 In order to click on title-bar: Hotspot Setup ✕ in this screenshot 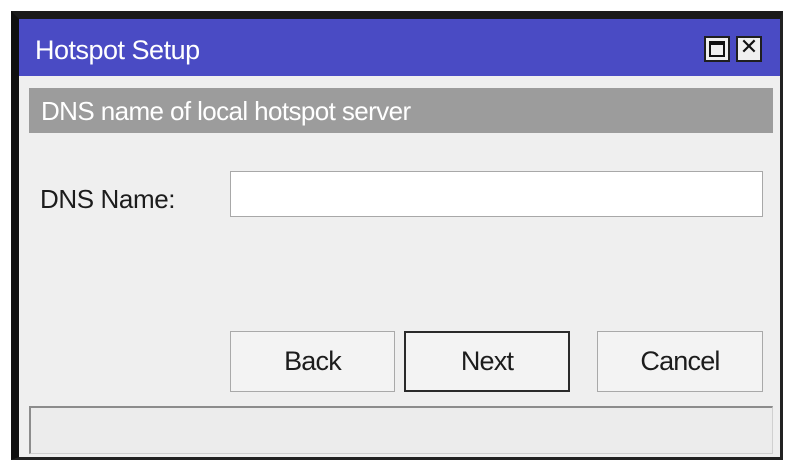, I will do `click(399, 47)`.